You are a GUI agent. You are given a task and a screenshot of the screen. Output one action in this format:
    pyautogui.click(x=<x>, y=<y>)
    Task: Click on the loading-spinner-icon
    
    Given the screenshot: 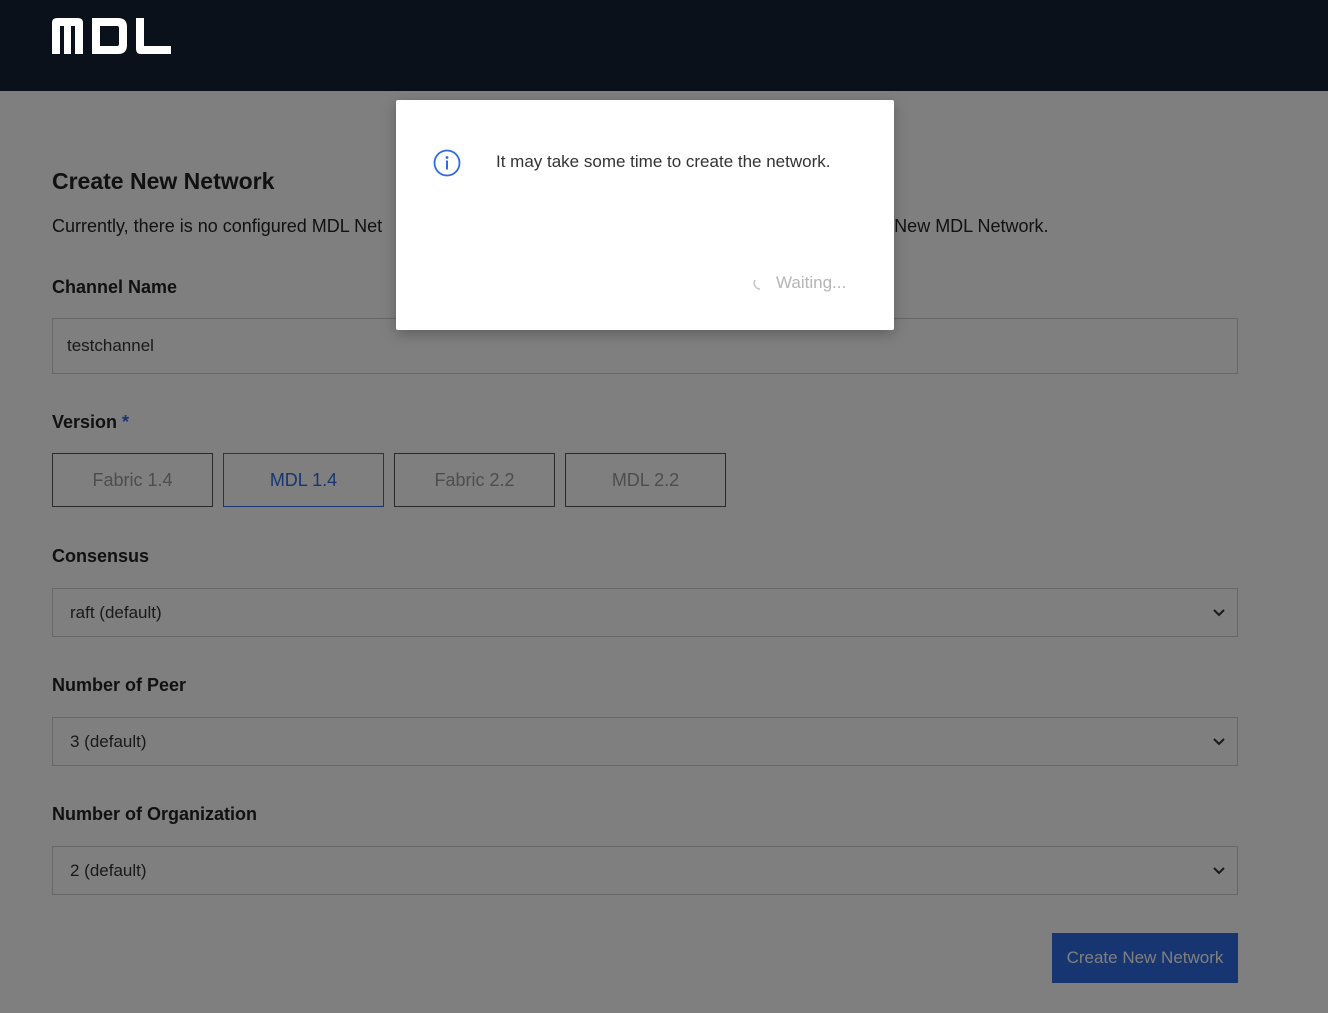 What is the action you would take?
    pyautogui.click(x=757, y=284)
    